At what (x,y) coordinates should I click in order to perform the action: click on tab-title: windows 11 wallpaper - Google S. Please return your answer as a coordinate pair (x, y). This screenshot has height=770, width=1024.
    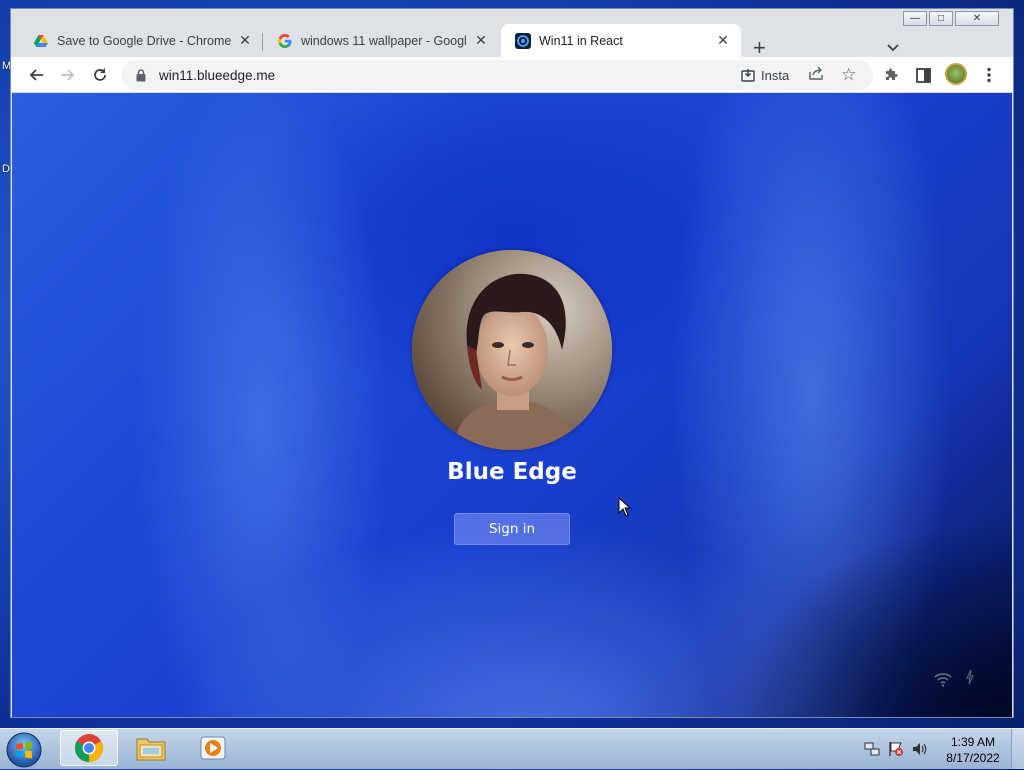
    Looking at the image, I should click on (384, 40).